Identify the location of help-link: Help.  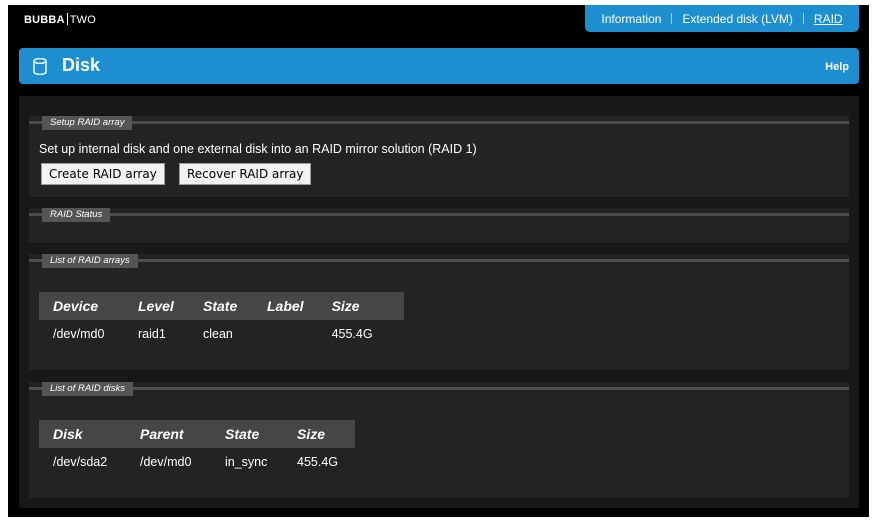
(837, 67).